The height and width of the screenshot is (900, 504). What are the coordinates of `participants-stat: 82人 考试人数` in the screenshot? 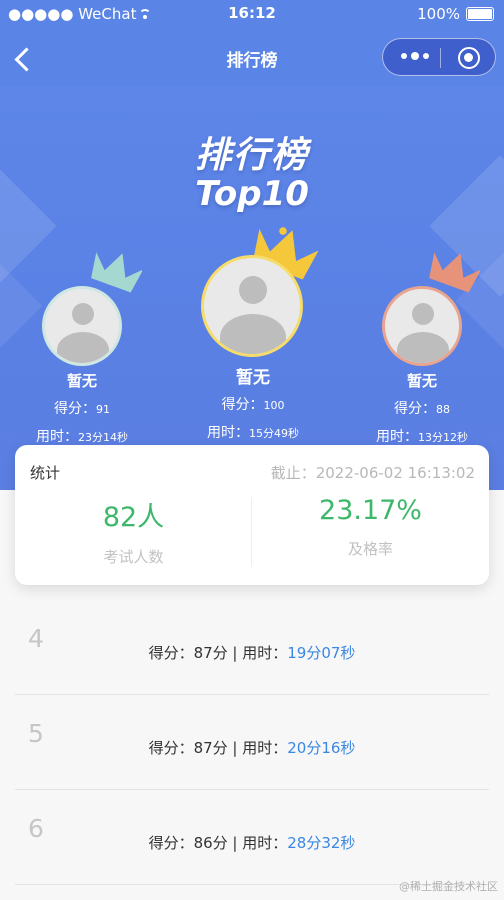 It's located at (133, 531).